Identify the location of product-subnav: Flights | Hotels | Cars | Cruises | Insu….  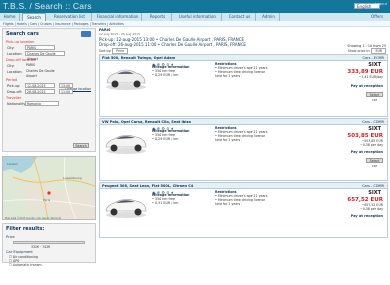
(195, 24).